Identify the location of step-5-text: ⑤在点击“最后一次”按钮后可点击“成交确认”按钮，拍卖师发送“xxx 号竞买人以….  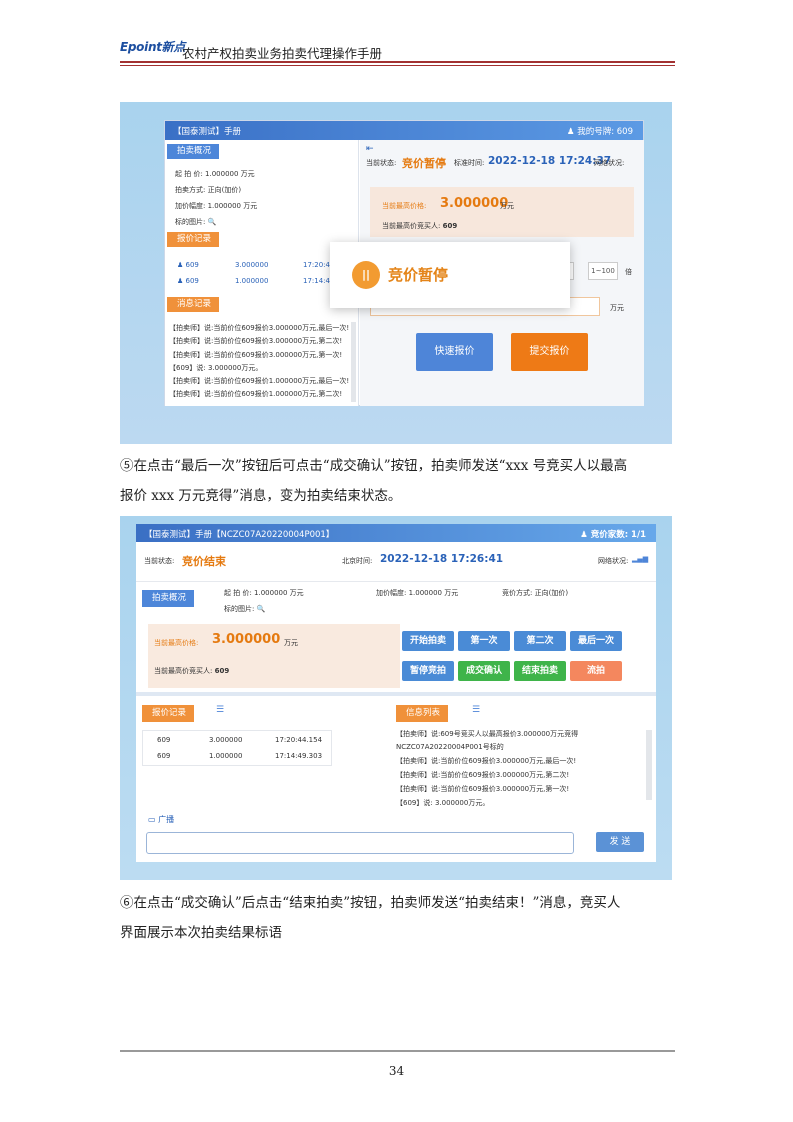
(400, 481).